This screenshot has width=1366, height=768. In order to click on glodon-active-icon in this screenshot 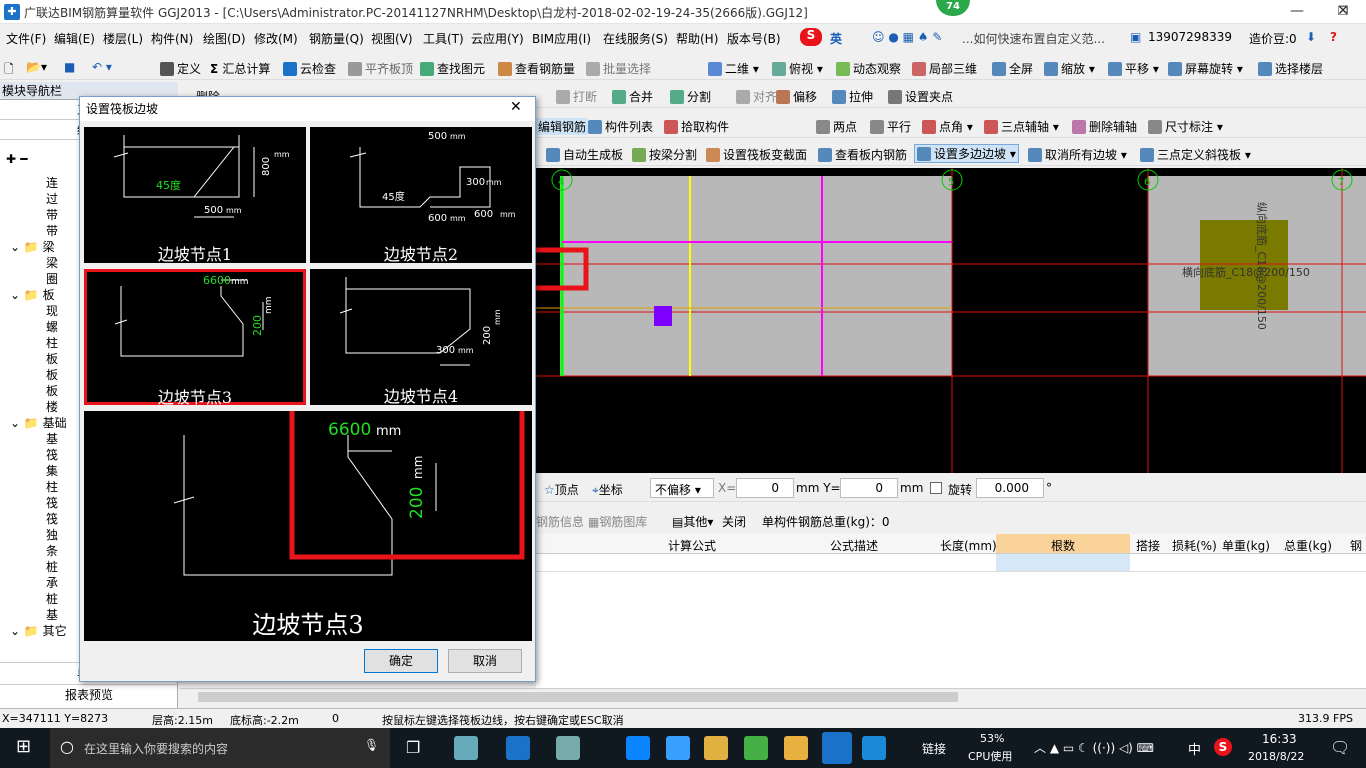, I will do `click(837, 748)`.